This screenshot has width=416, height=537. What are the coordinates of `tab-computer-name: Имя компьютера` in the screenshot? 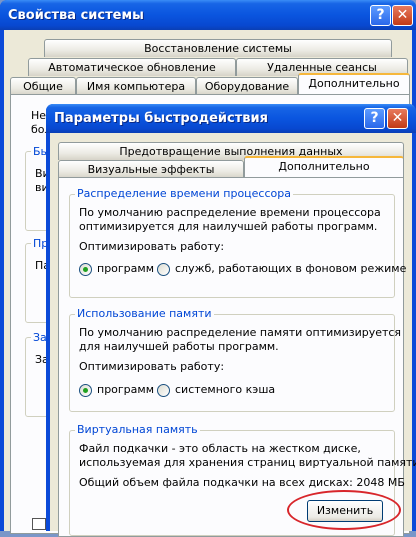 It's located at (136, 86).